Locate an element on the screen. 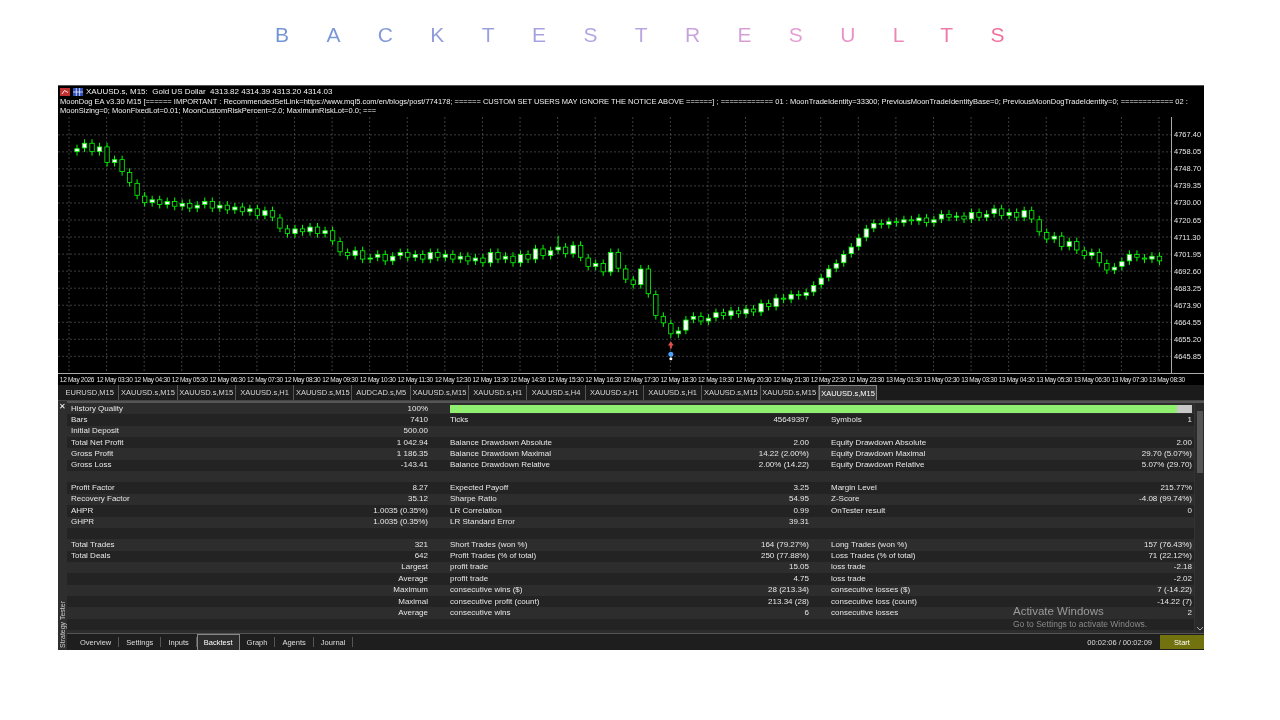 Image resolution: width=1280 pixels, height=720 pixels. stat-label: Equity Drawdown Maximal is located at coordinates (878, 454).